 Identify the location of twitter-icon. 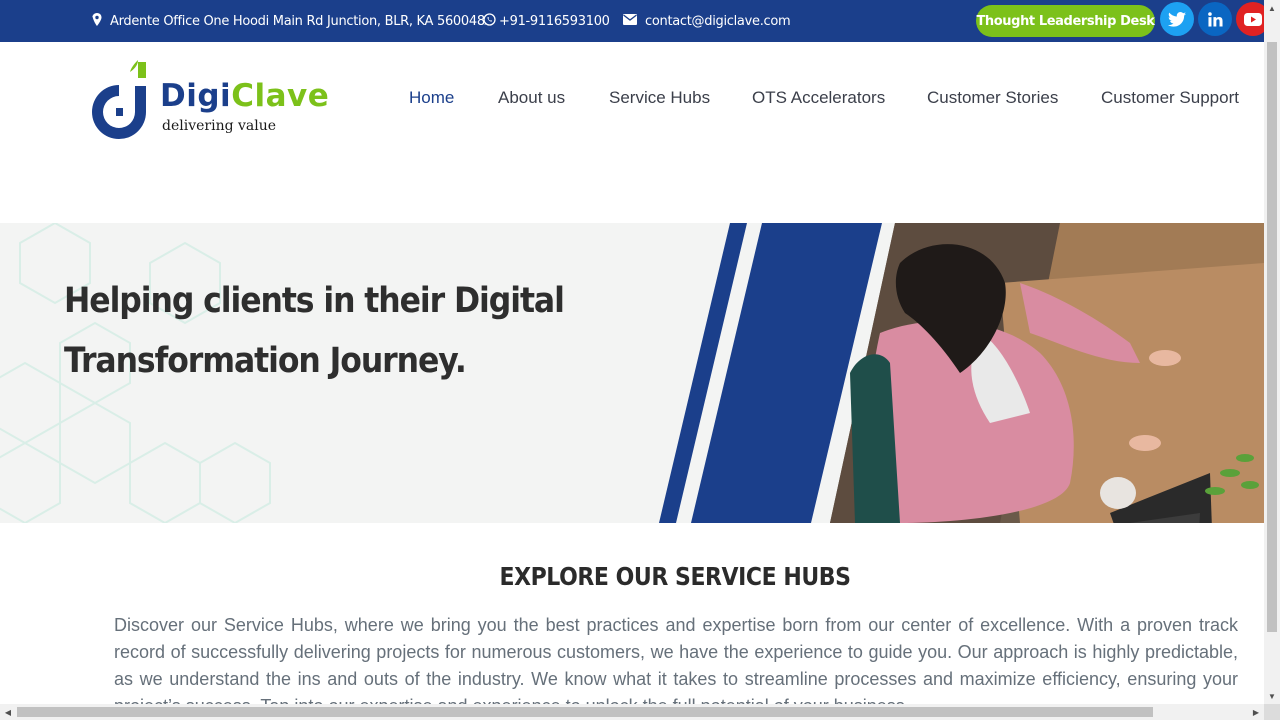
(1177, 19).